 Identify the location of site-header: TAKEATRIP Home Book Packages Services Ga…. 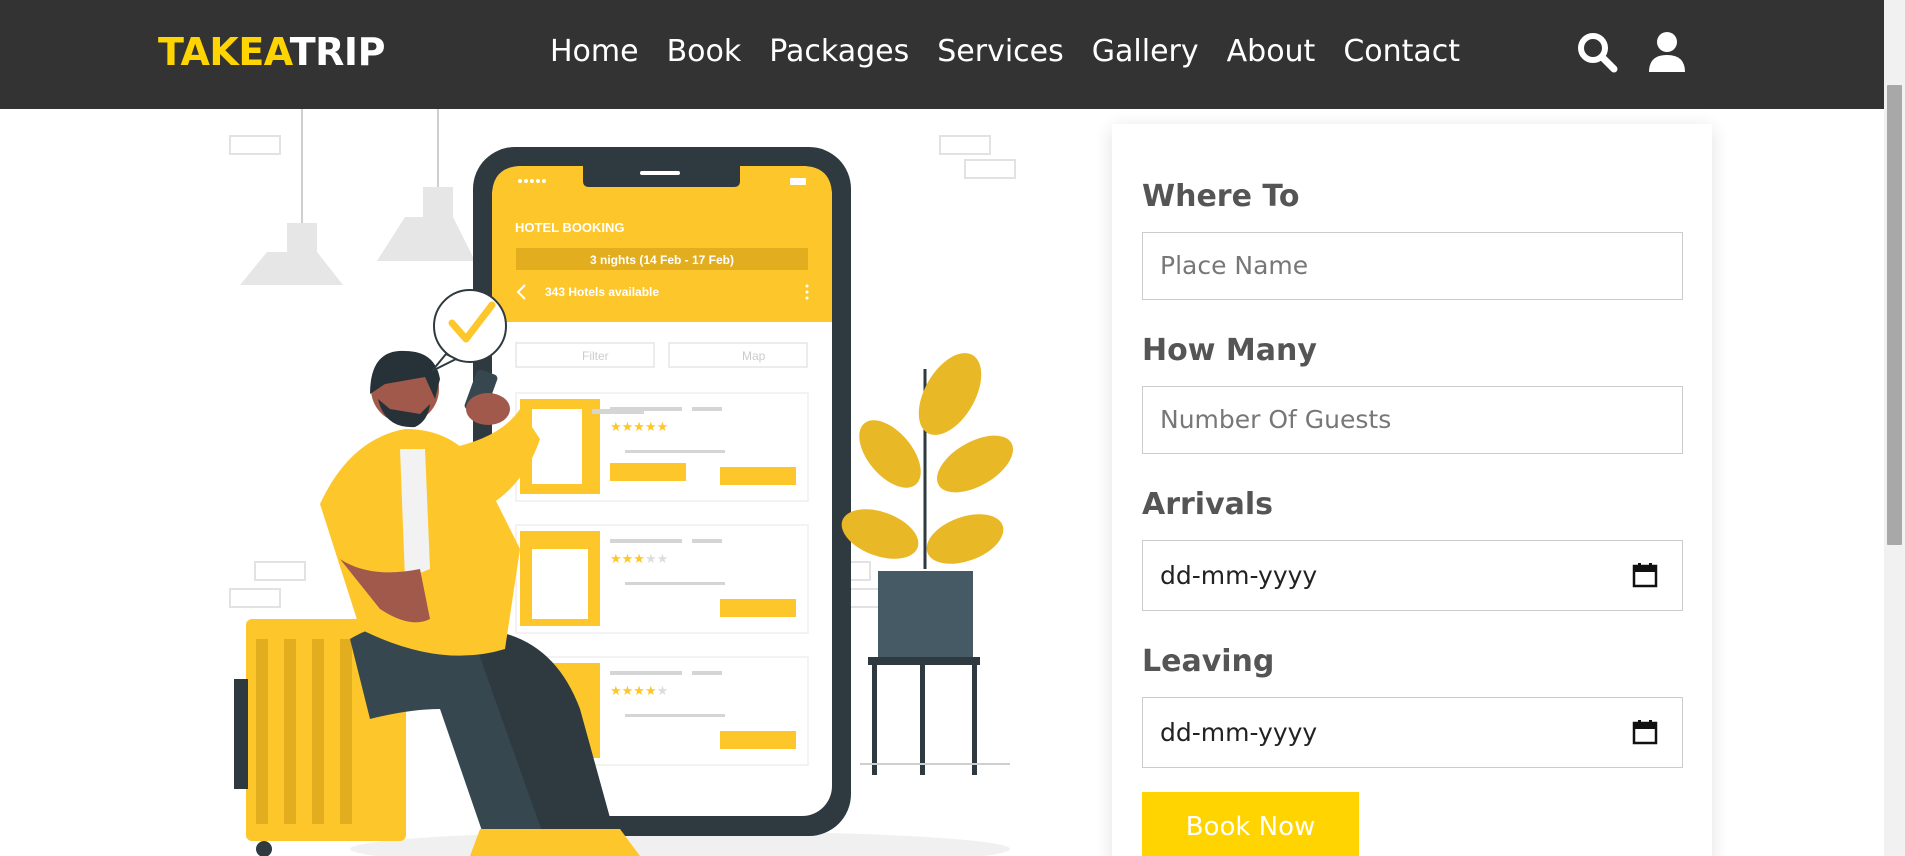
(942, 54).